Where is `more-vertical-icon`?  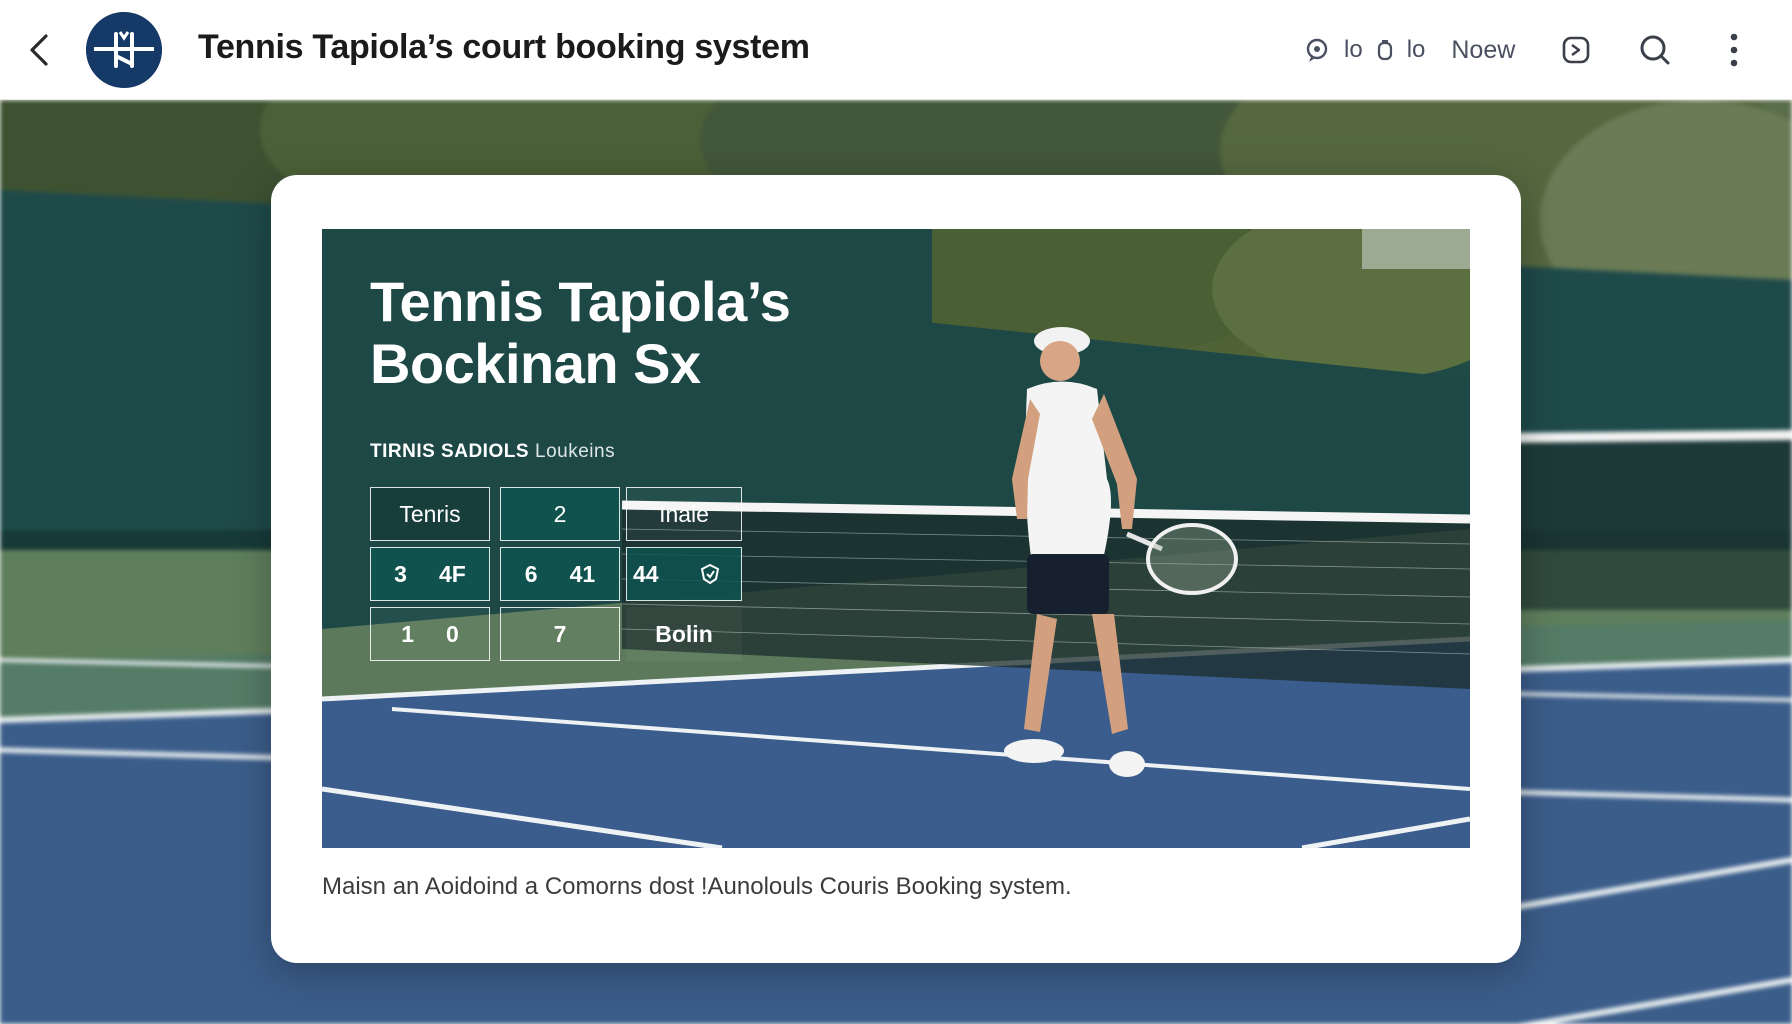
more-vertical-icon is located at coordinates (1734, 50).